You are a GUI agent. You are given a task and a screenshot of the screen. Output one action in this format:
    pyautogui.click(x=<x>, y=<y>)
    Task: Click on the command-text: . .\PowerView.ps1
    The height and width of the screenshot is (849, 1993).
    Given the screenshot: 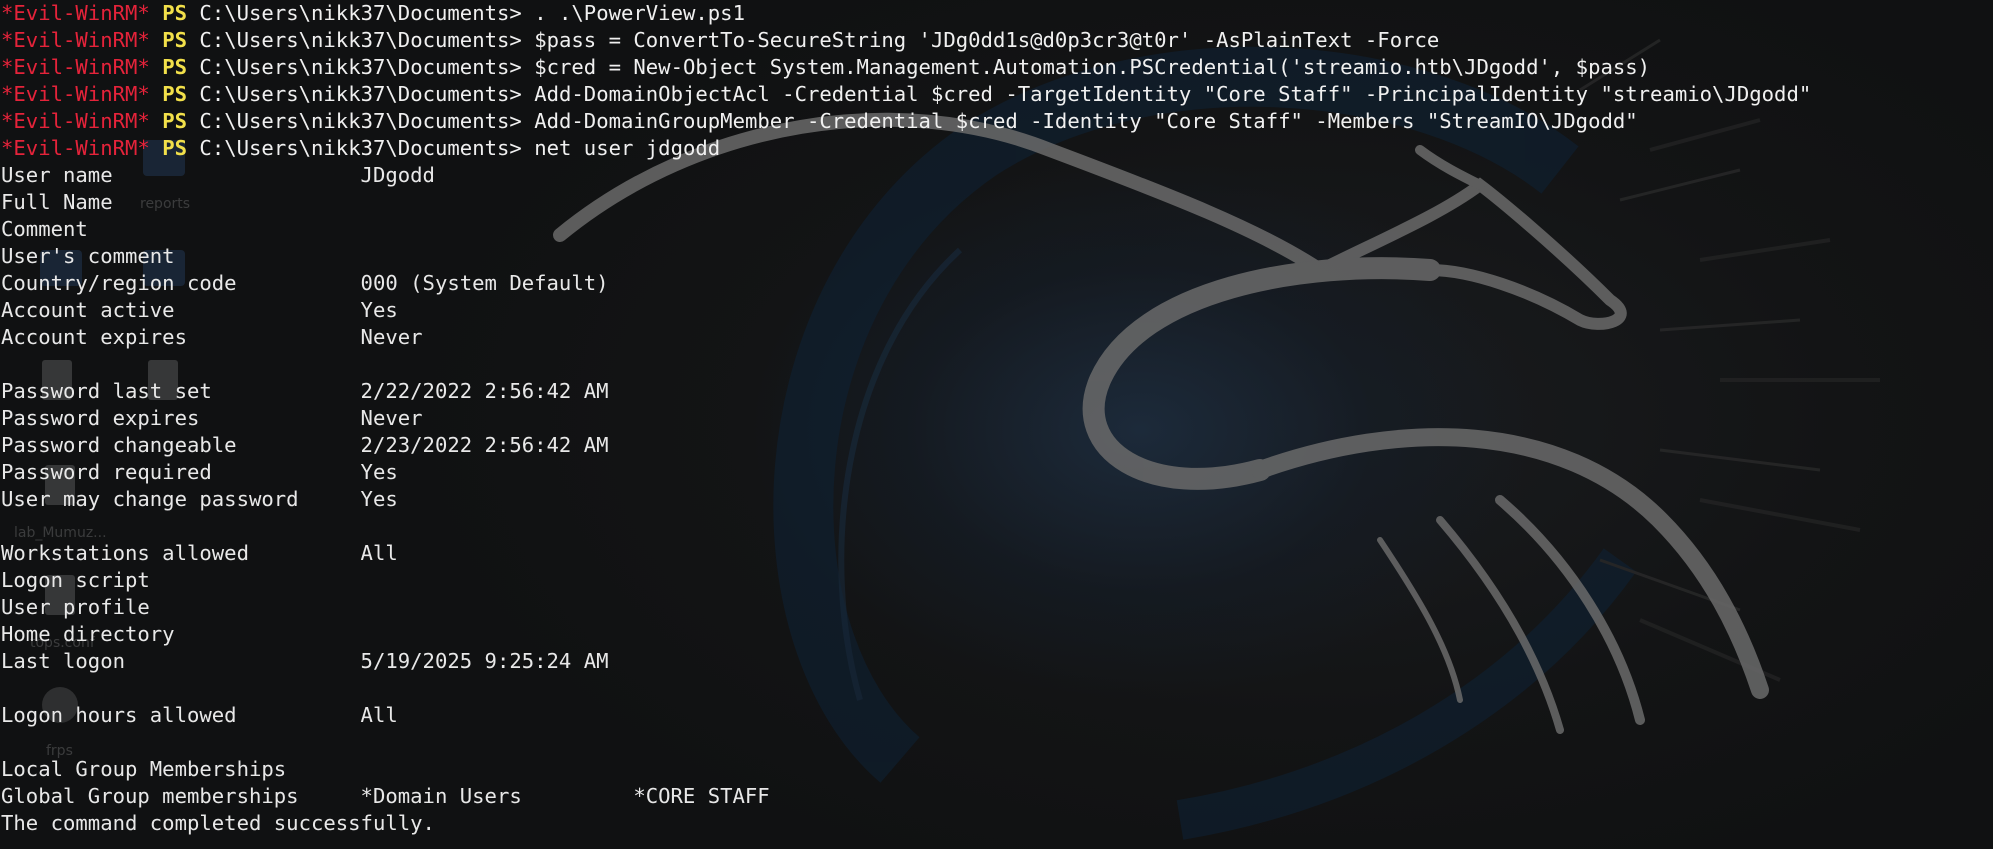 What is the action you would take?
    pyautogui.click(x=633, y=13)
    